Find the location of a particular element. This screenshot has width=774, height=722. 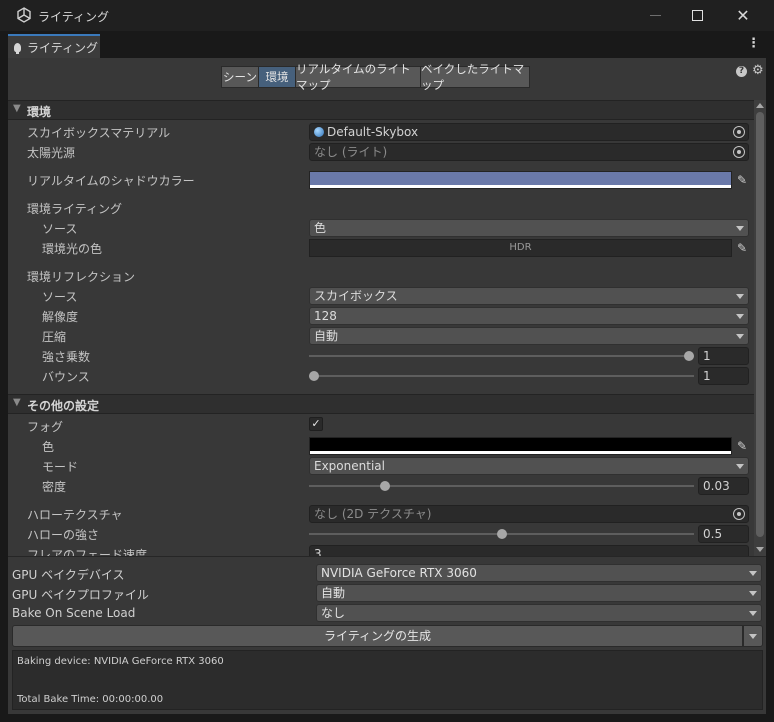

compression-label: 圧縮 is located at coordinates (54, 337).